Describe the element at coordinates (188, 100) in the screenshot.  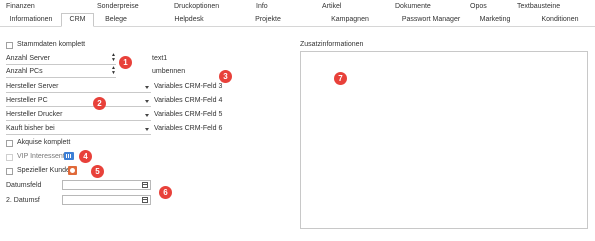
I see `hersteller-pc-value: Variables CRM-Feld 4` at that location.